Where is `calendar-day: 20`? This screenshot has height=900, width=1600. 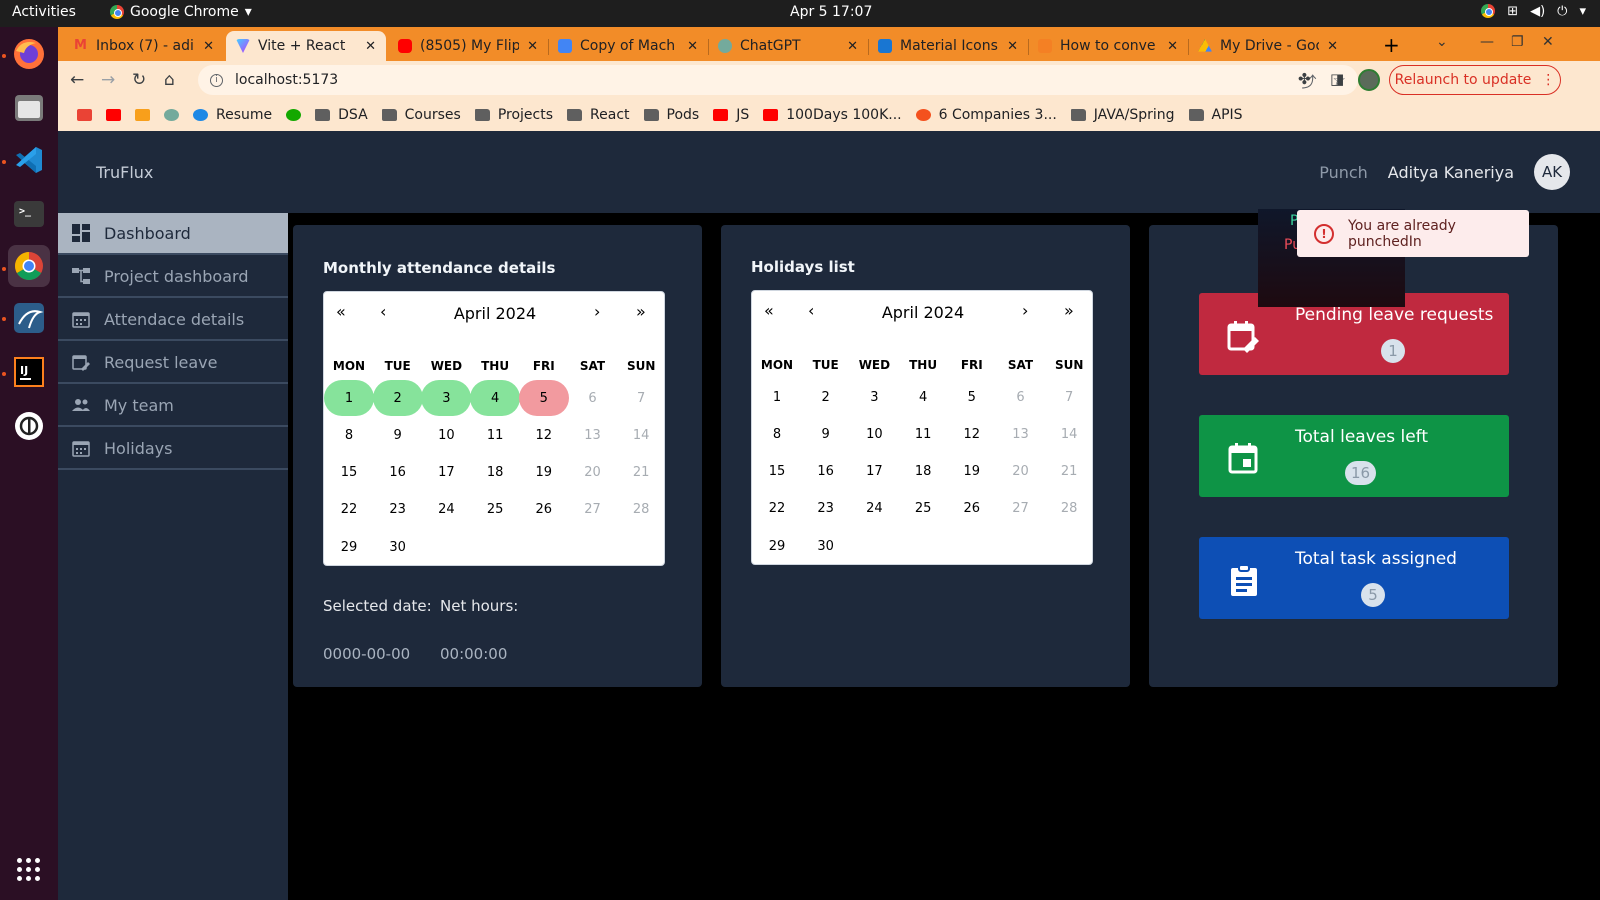
calendar-day: 20 is located at coordinates (593, 473).